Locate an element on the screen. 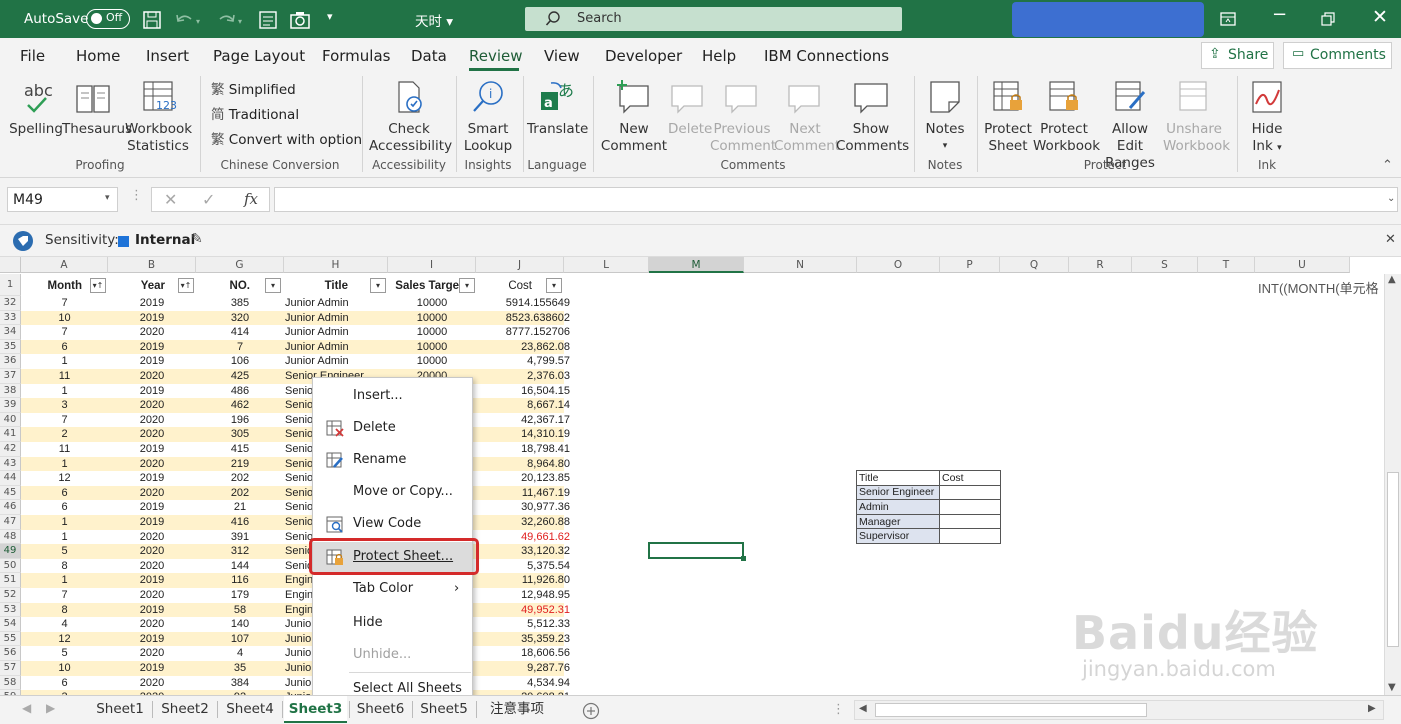 This screenshot has height=724, width=1401. collapse-ribbon-icon: ⌃ is located at coordinates (1387, 165).